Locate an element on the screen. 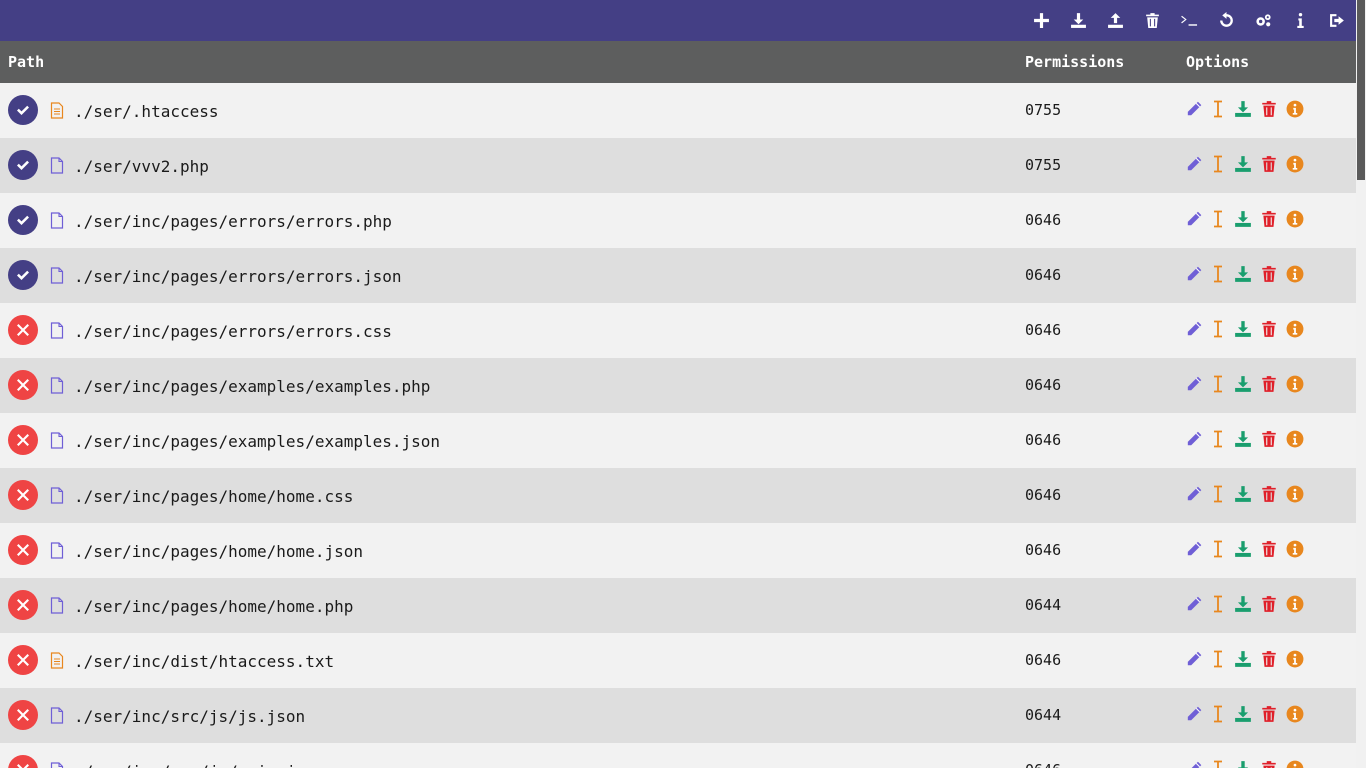 The image size is (1366, 768). table-row: ./ser/inc/pages/home/home.json 0646 is located at coordinates (678, 550).